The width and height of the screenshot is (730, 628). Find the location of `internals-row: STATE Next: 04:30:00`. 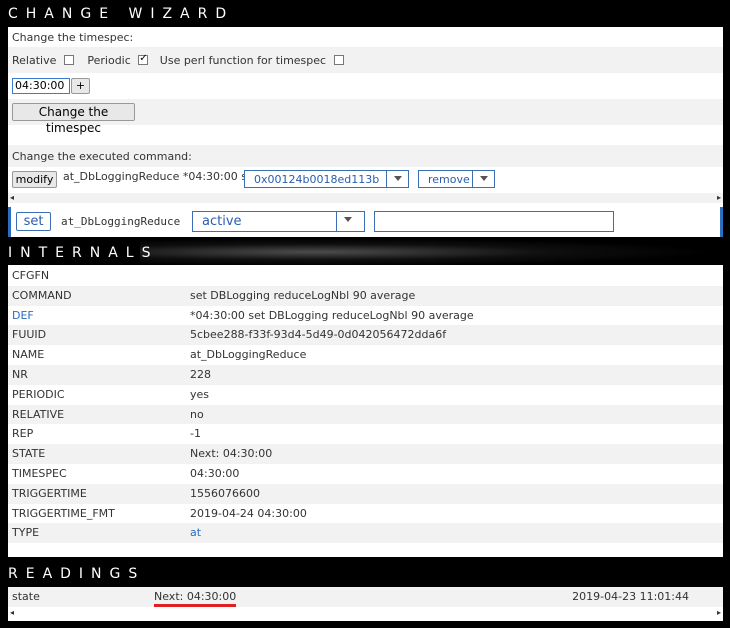

internals-row: STATE Next: 04:30:00 is located at coordinates (365, 454).